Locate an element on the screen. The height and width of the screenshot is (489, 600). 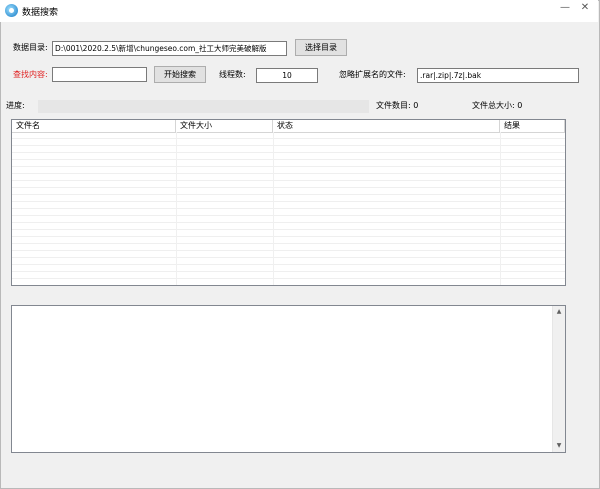
file-count-label: 文件数目: 0 is located at coordinates (397, 105).